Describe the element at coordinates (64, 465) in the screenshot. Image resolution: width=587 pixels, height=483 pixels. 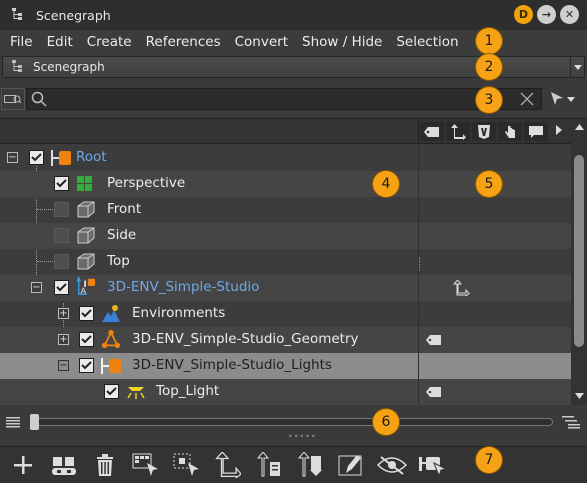
I see `group-icon` at that location.